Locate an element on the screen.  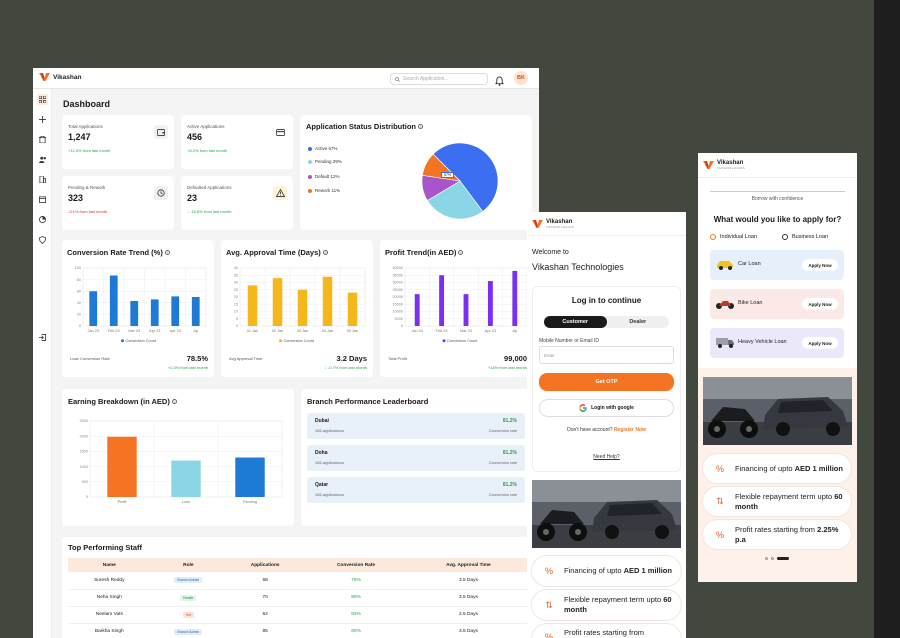
x-tick-label: Profit is located at coordinates (123, 502).